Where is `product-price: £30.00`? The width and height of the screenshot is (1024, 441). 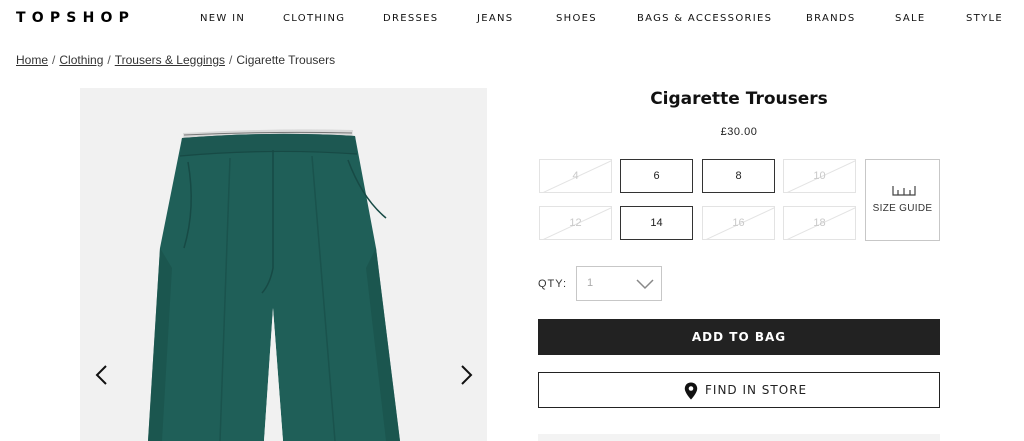
product-price: £30.00 is located at coordinates (739, 132).